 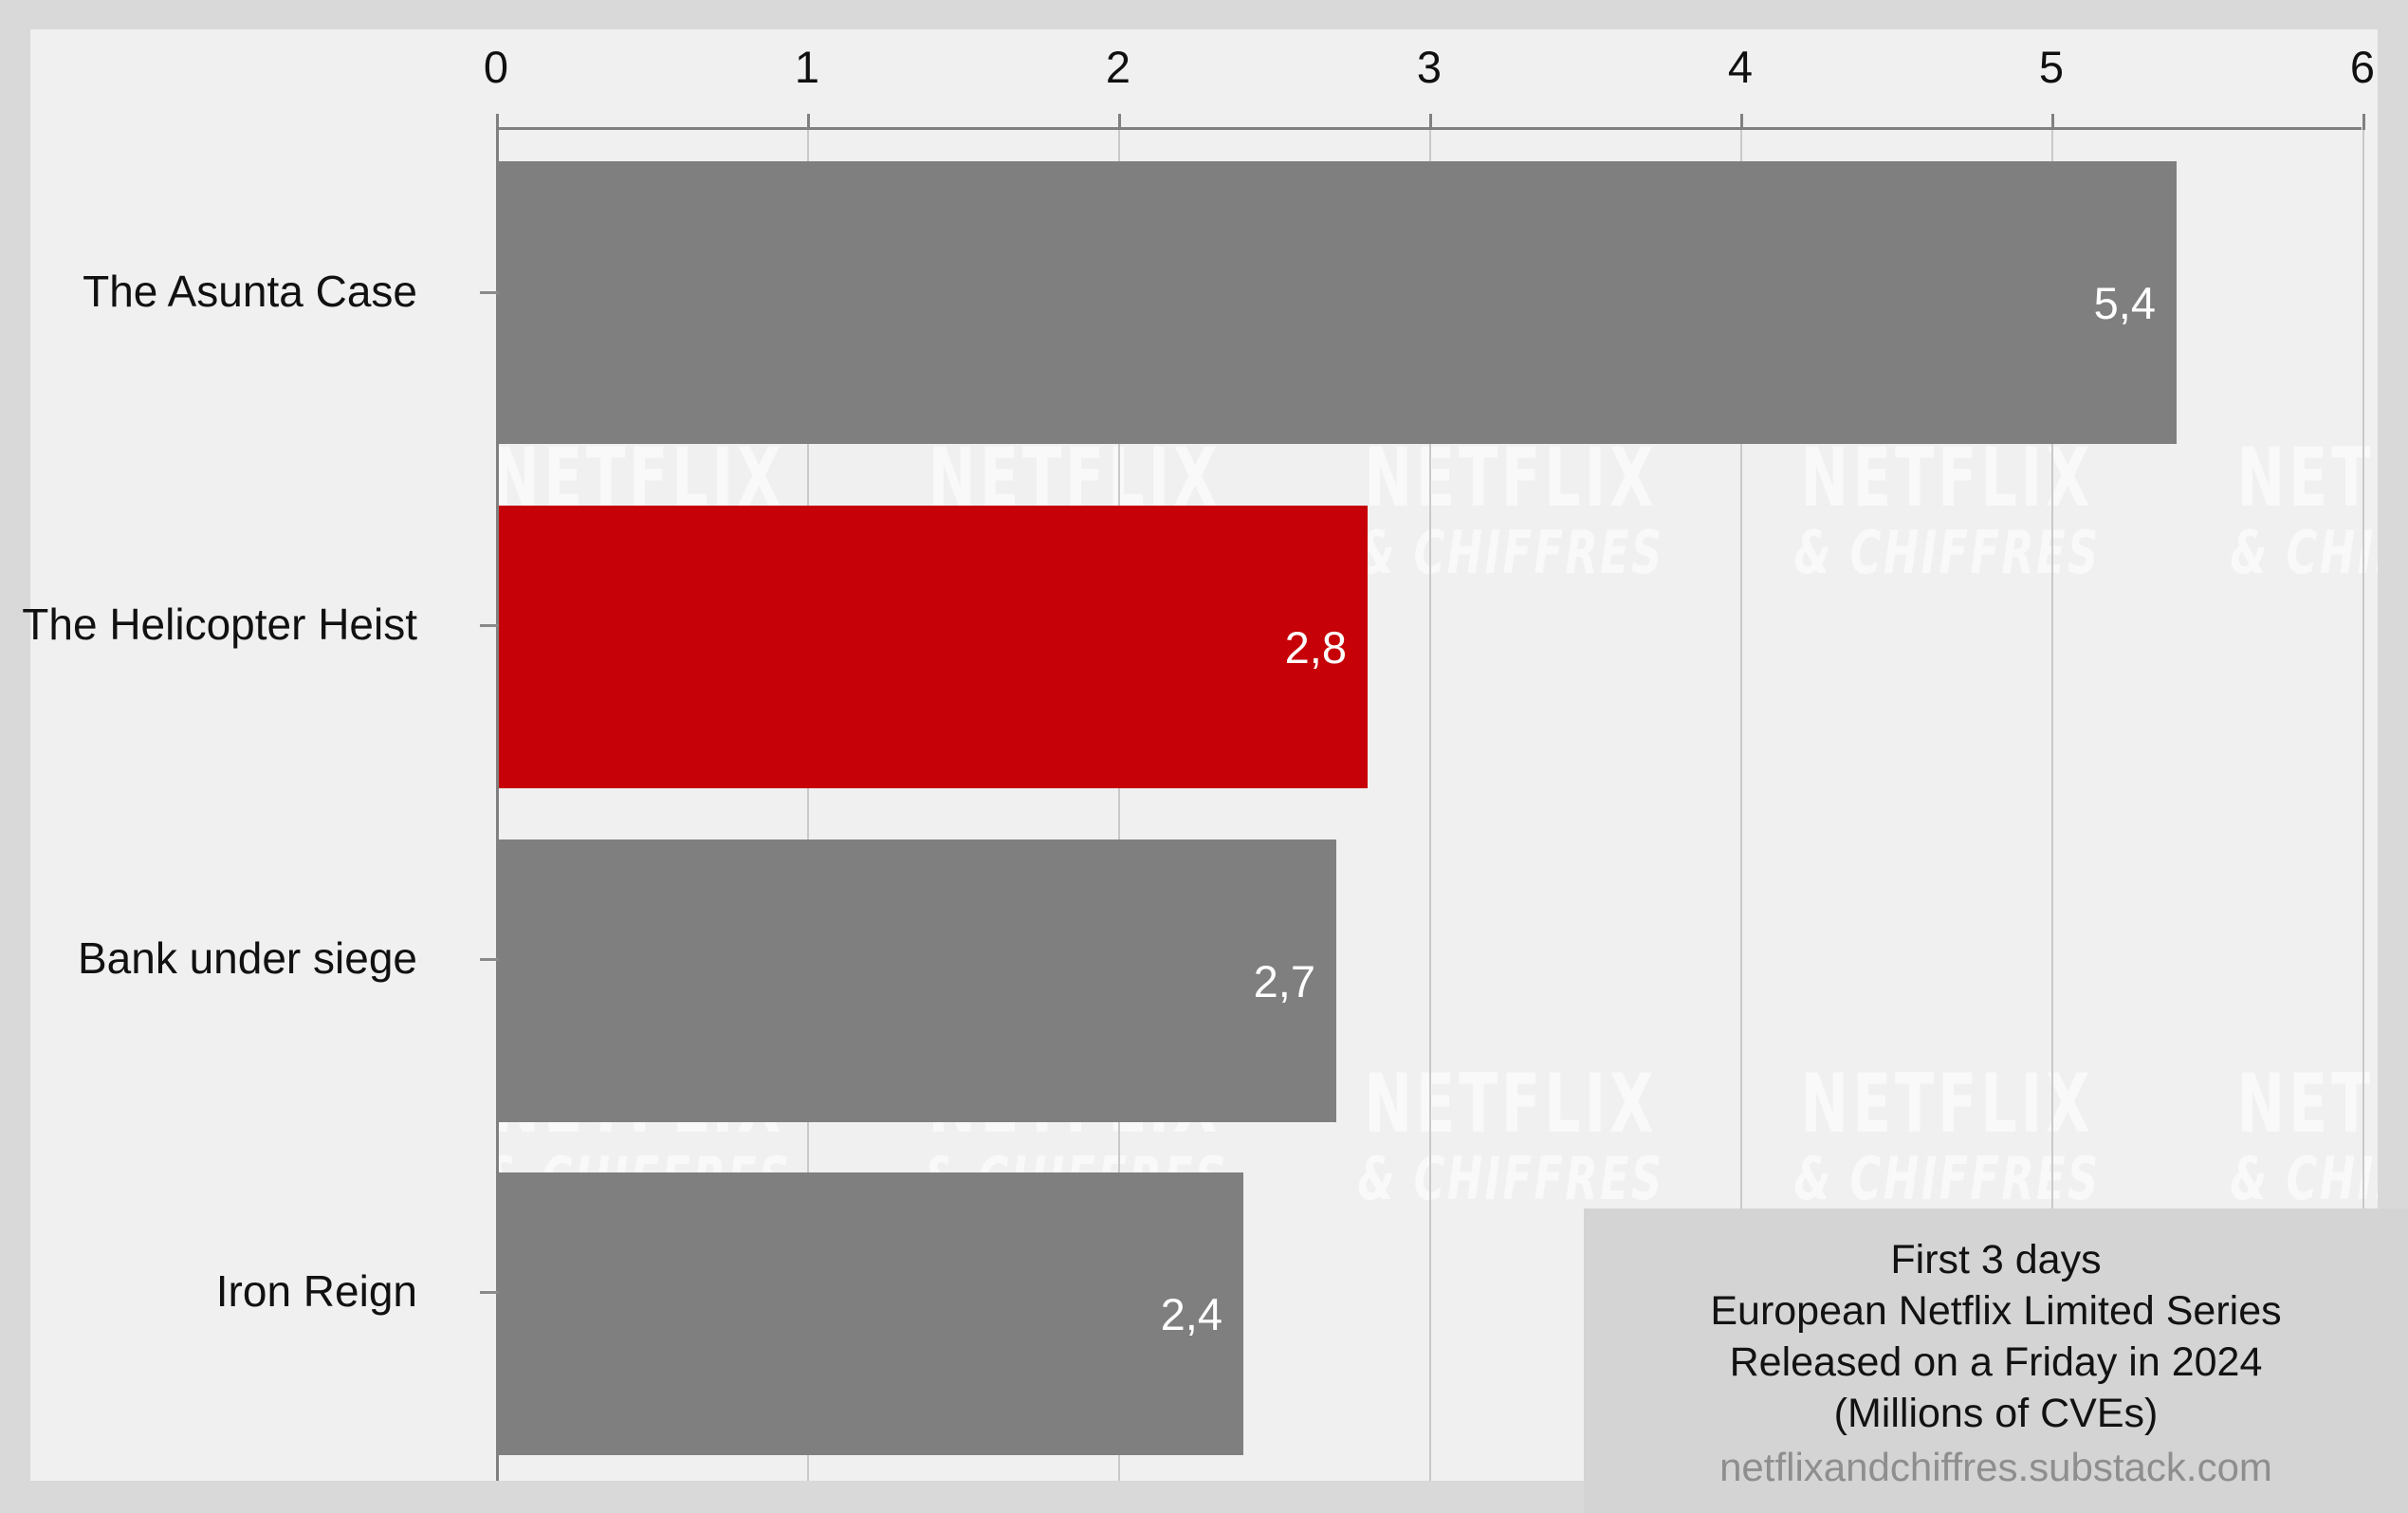 What do you see at coordinates (247, 958) in the screenshot?
I see `ytick-label-bank-under-siege: Bank under siege` at bounding box center [247, 958].